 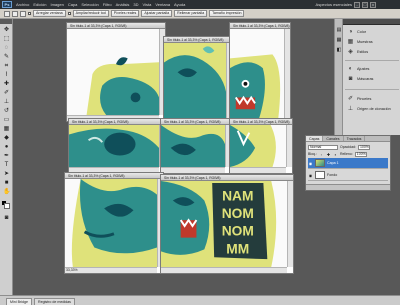 What do you see at coordinates (358, 69) in the screenshot?
I see `panel-adjustments: ◐ Ajustes` at bounding box center [358, 69].